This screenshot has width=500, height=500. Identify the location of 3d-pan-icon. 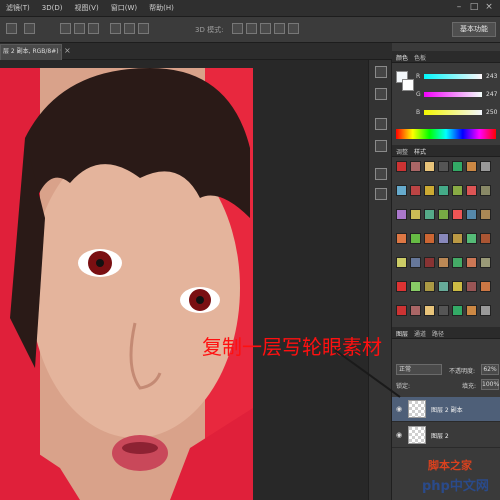
(265, 28).